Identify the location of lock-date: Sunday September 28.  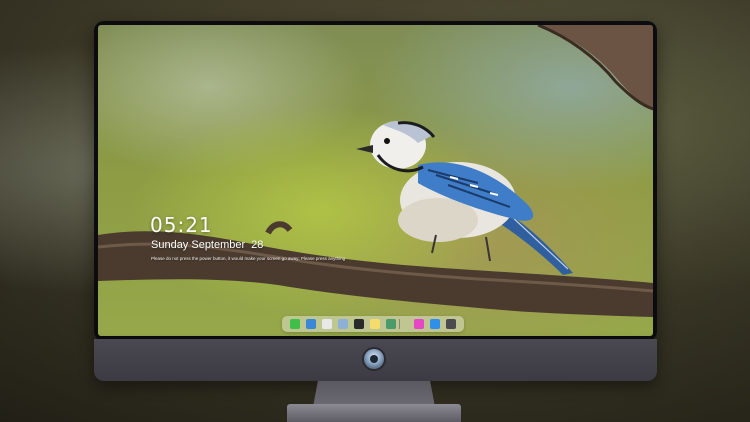
(207, 245).